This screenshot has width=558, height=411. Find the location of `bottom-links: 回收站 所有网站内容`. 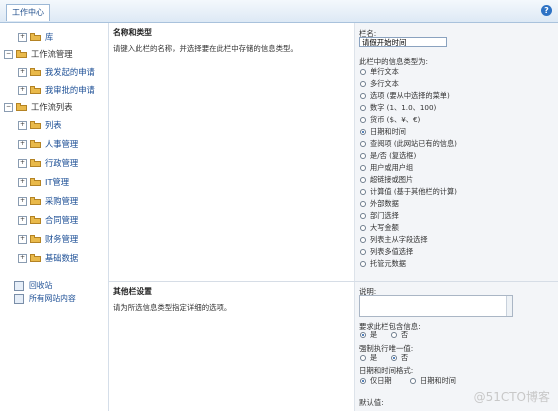

bottom-links: 回收站 所有网站内容 is located at coordinates (45, 292).